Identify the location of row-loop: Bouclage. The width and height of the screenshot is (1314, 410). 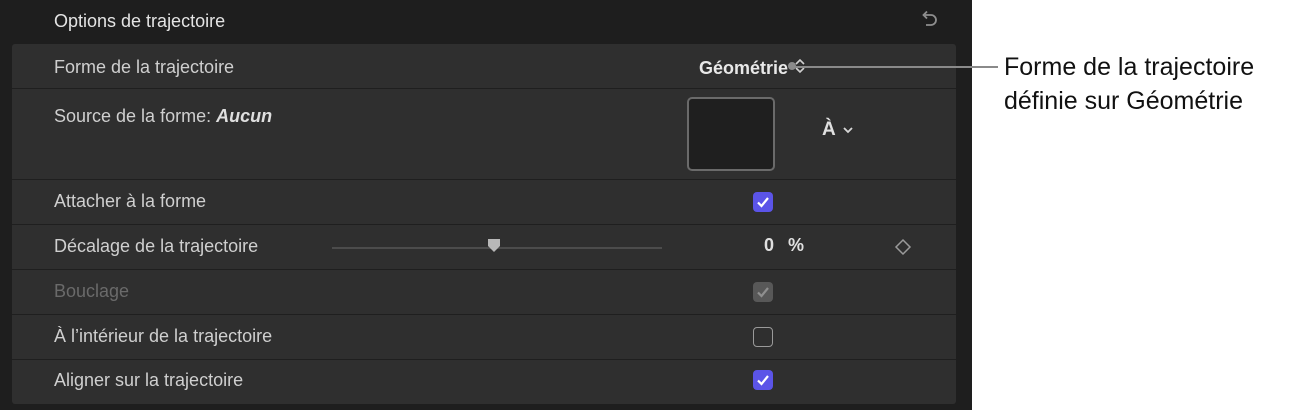
(484, 292).